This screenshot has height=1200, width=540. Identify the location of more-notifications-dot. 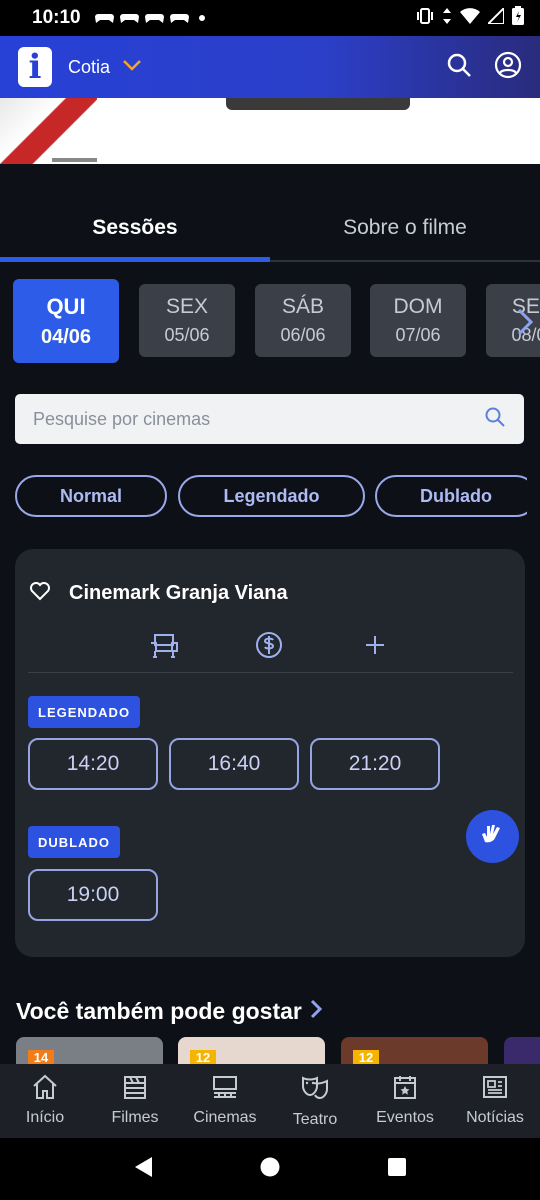
(201, 18).